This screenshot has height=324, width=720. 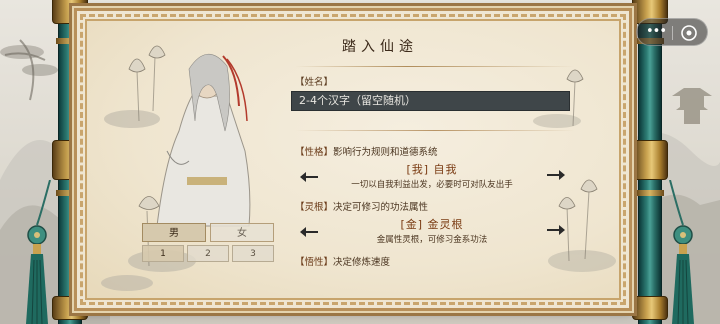 What do you see at coordinates (435, 66) in the screenshot?
I see `title-divider` at bounding box center [435, 66].